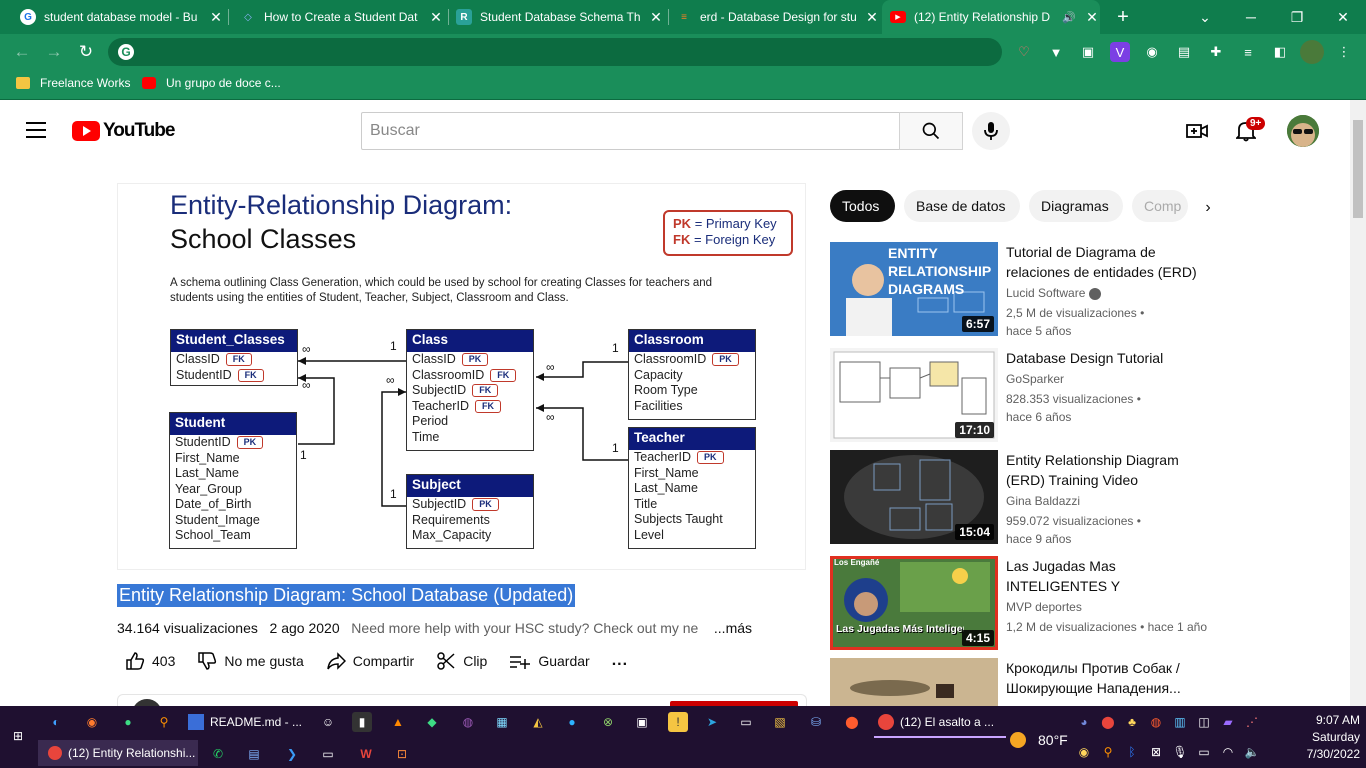  What do you see at coordinates (712, 722) in the screenshot?
I see `telegram-icon: ➤` at bounding box center [712, 722].